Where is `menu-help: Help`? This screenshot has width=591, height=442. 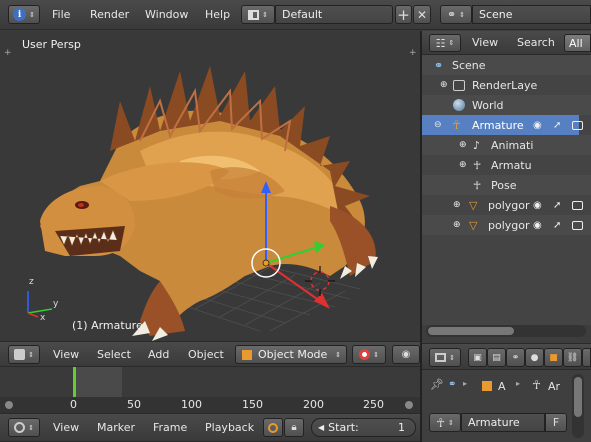
menu-help: Help is located at coordinates (217, 14).